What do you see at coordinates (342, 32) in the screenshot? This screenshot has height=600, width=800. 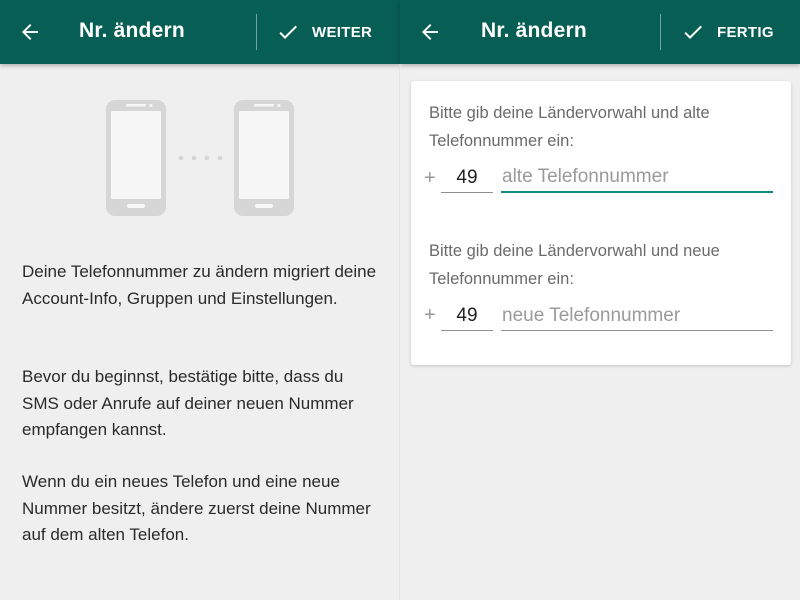 I see `next-button-label: WEITER` at bounding box center [342, 32].